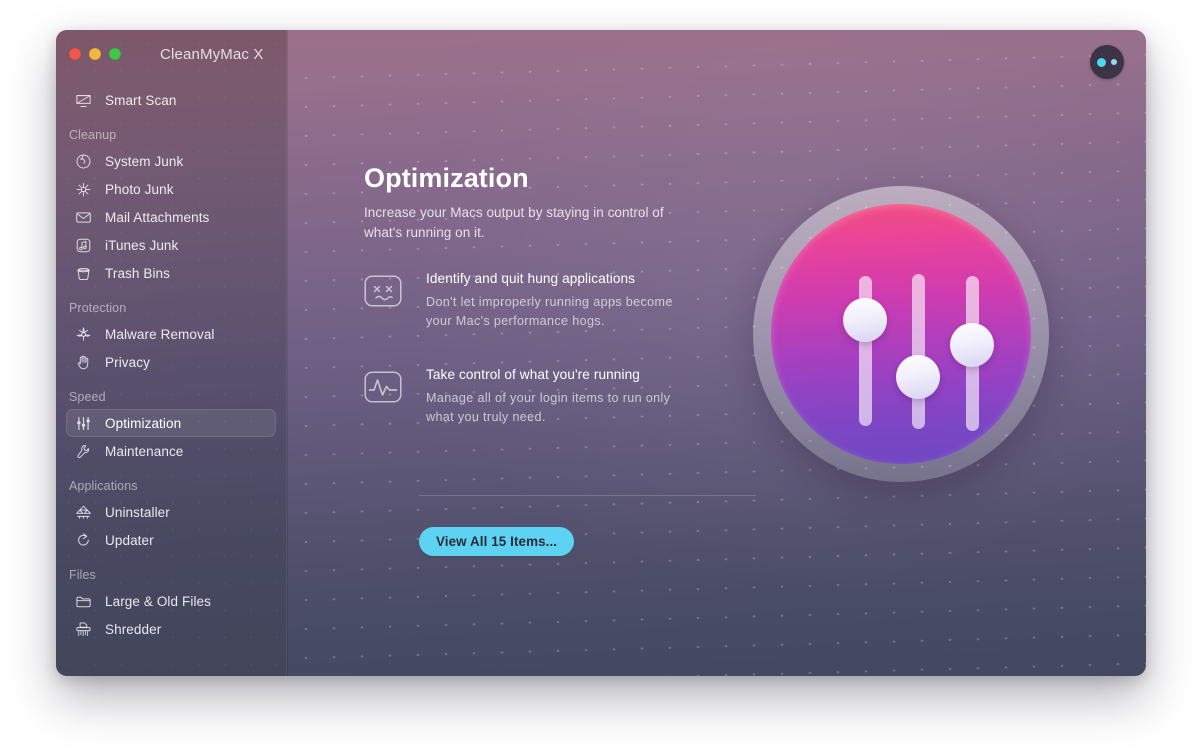  I want to click on sidebar-item-label: Large & Old Files, so click(158, 601).